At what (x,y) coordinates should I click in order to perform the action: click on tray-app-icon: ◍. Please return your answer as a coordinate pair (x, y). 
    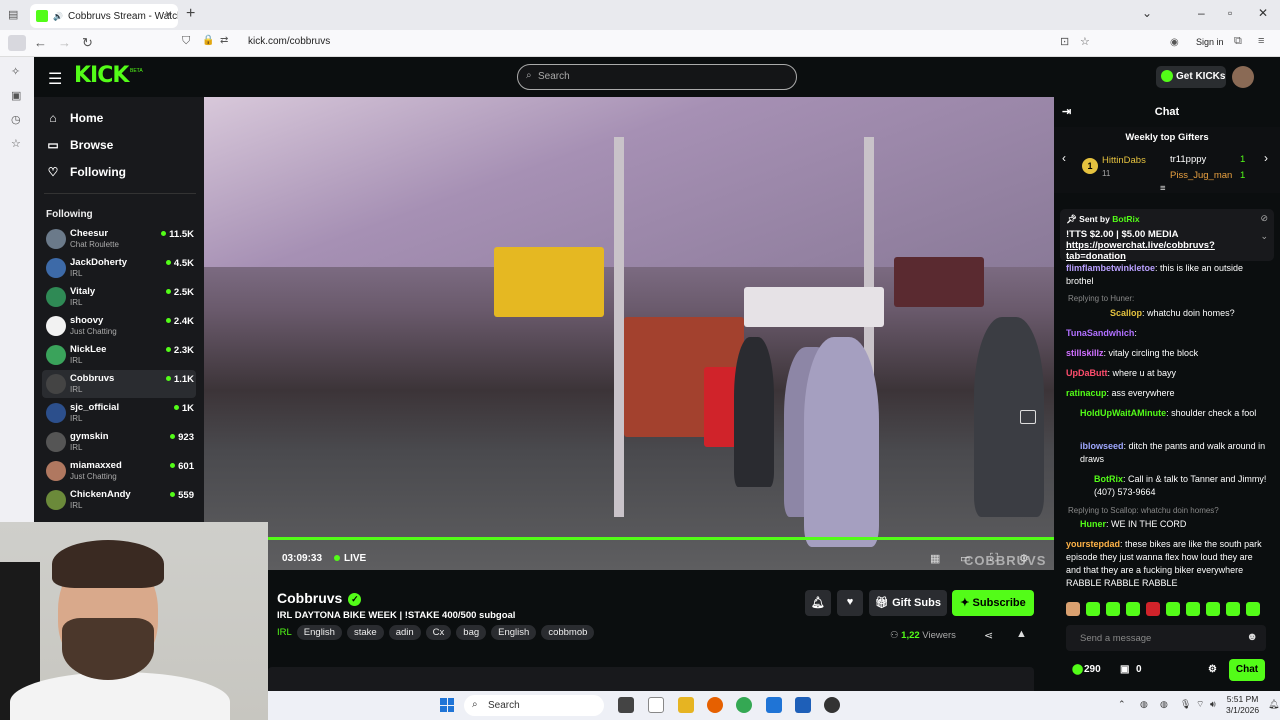
    Looking at the image, I should click on (1164, 704).